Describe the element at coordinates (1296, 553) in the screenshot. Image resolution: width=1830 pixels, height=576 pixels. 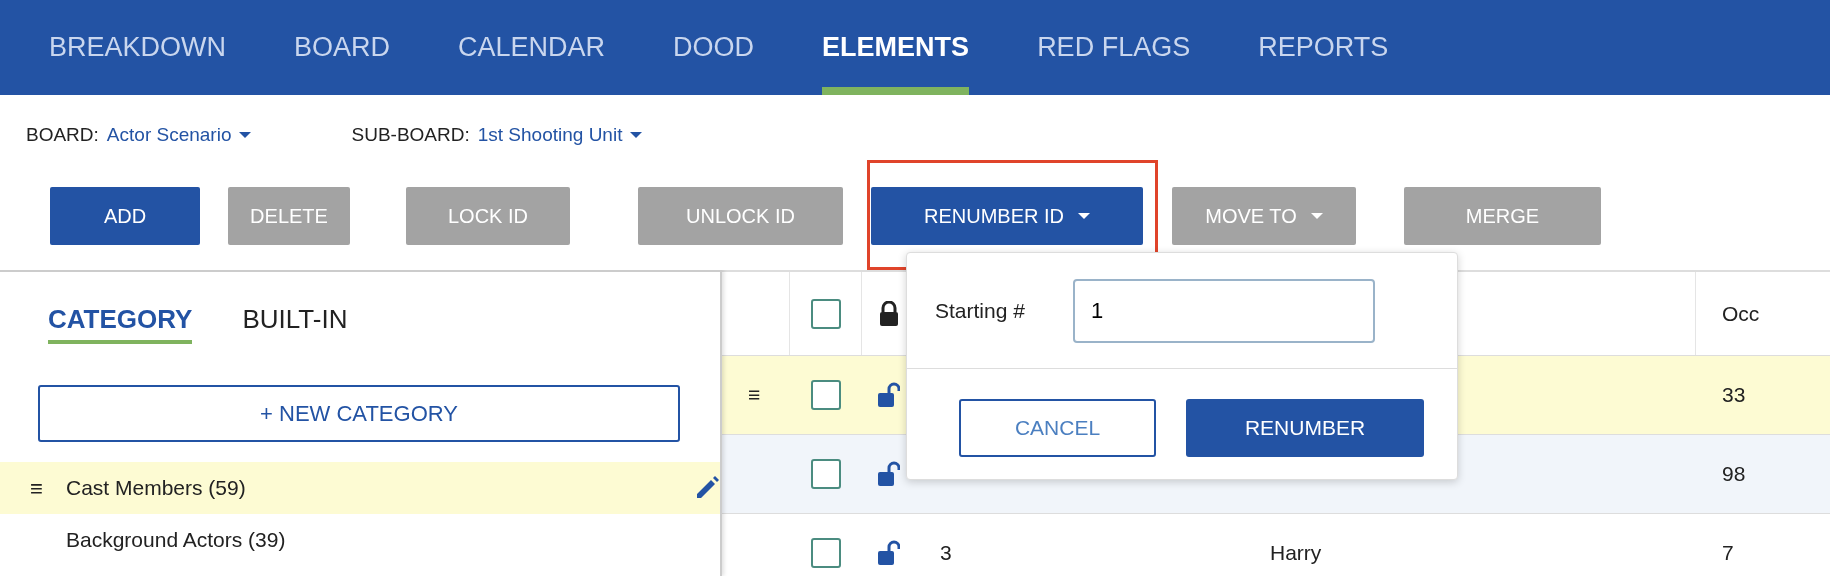
I see `name-cell-text: Harry` at that location.